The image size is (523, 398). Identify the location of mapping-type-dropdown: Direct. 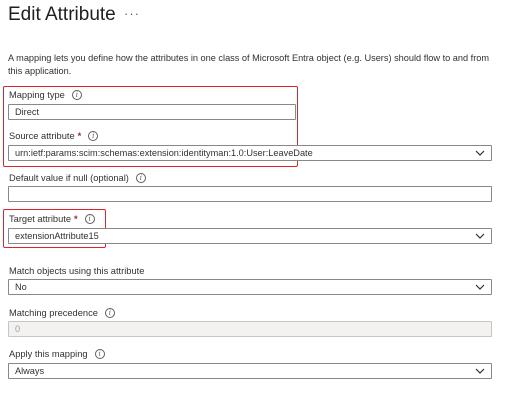
(152, 112).